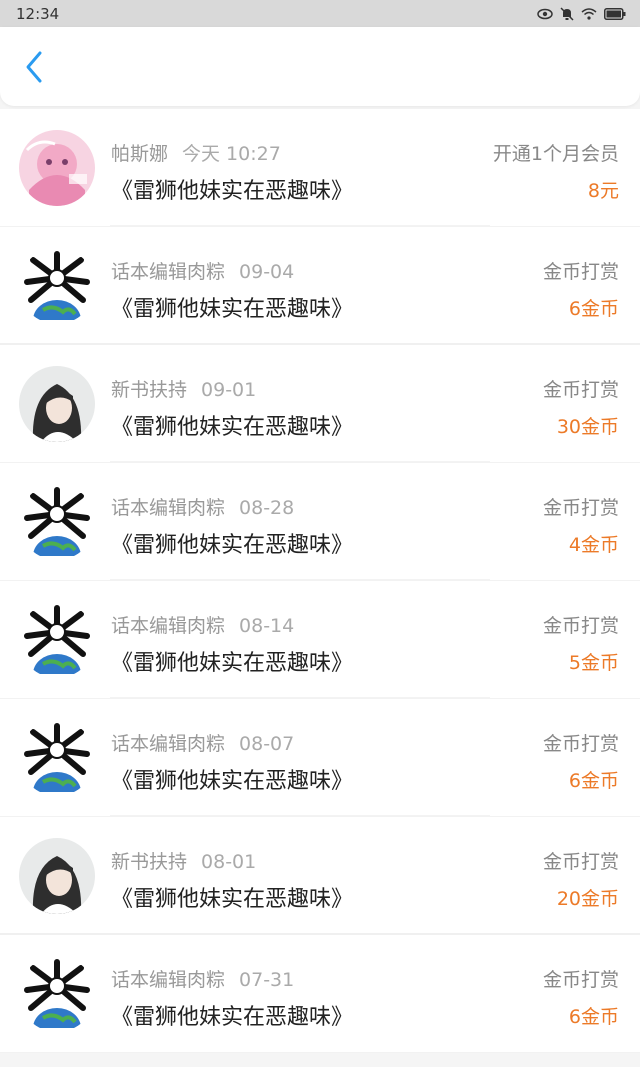 This screenshot has width=640, height=1067. I want to click on mute-bell-icon, so click(567, 13).